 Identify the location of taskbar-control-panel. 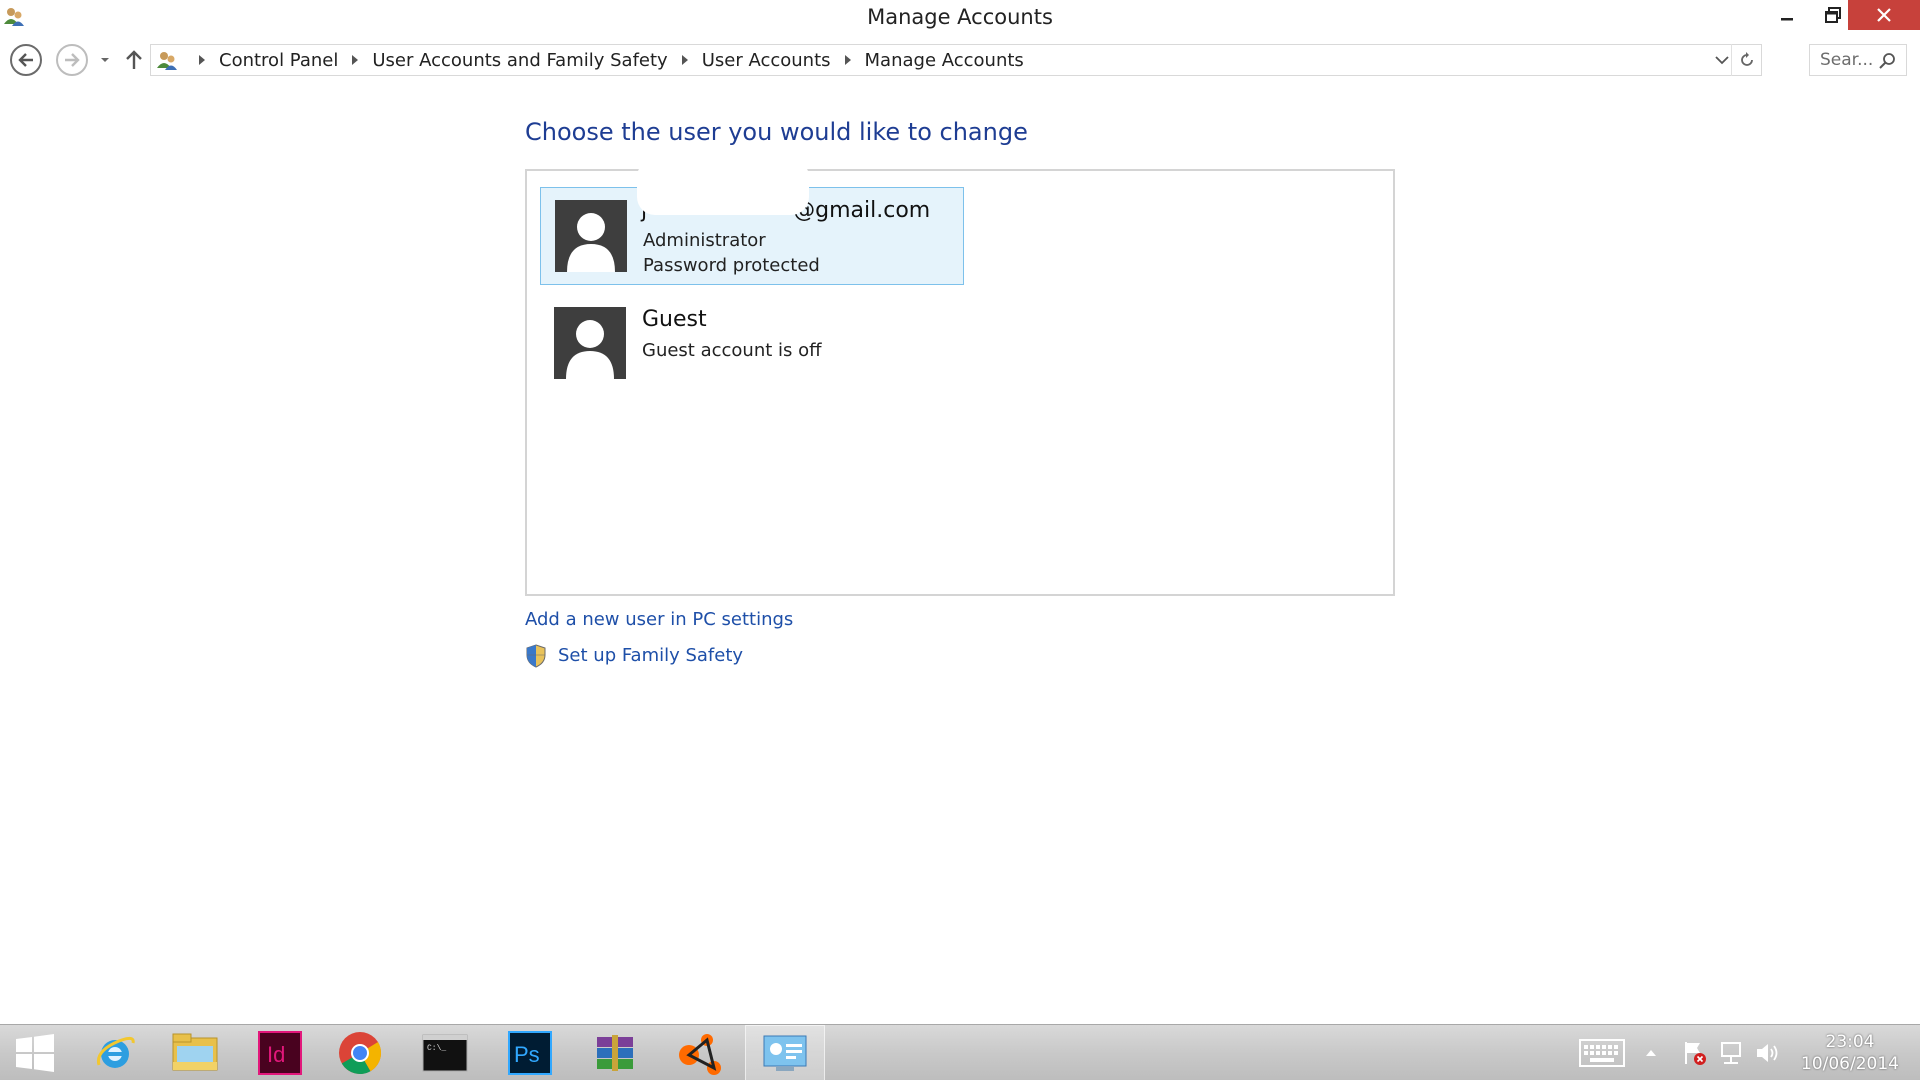
(785, 1053).